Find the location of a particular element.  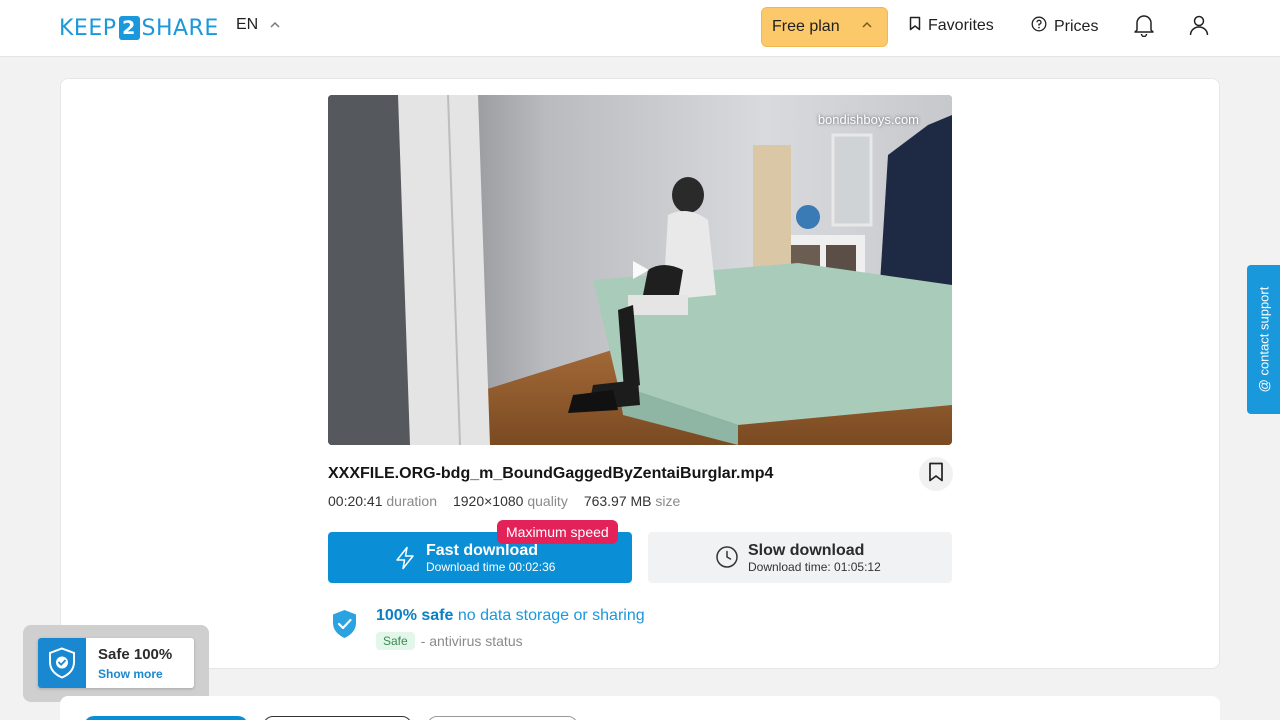

slow-download-time: Download time: 01:05:12 is located at coordinates (814, 567).